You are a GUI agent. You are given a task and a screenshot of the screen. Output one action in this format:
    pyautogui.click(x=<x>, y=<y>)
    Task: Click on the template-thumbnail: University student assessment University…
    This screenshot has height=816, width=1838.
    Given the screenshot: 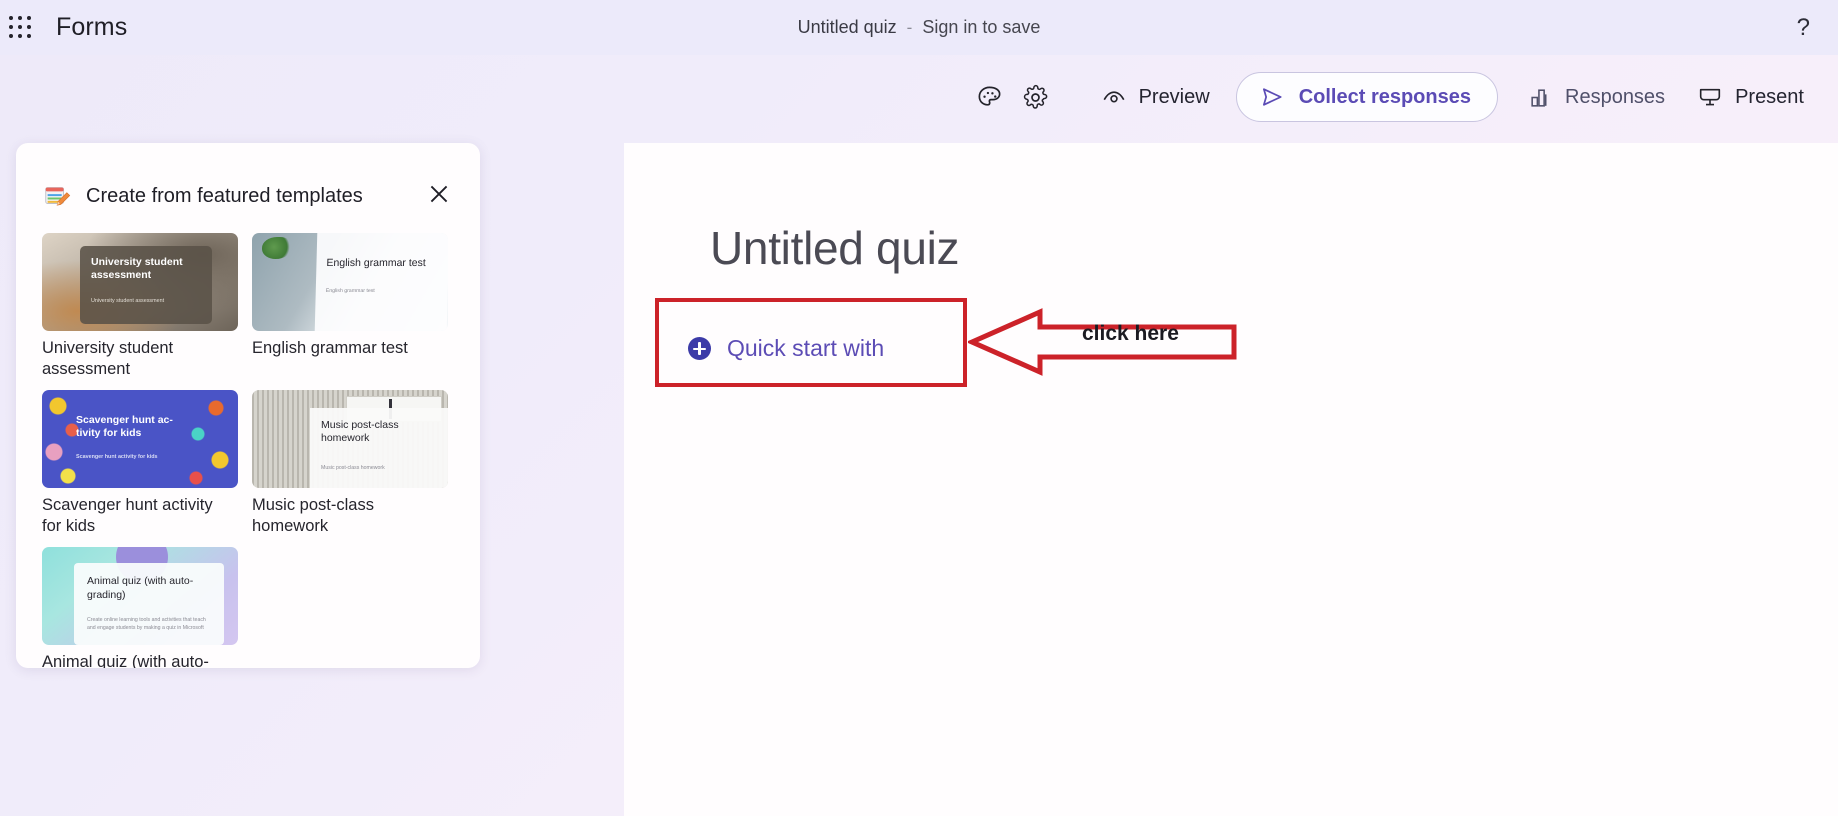 What is the action you would take?
    pyautogui.click(x=140, y=282)
    